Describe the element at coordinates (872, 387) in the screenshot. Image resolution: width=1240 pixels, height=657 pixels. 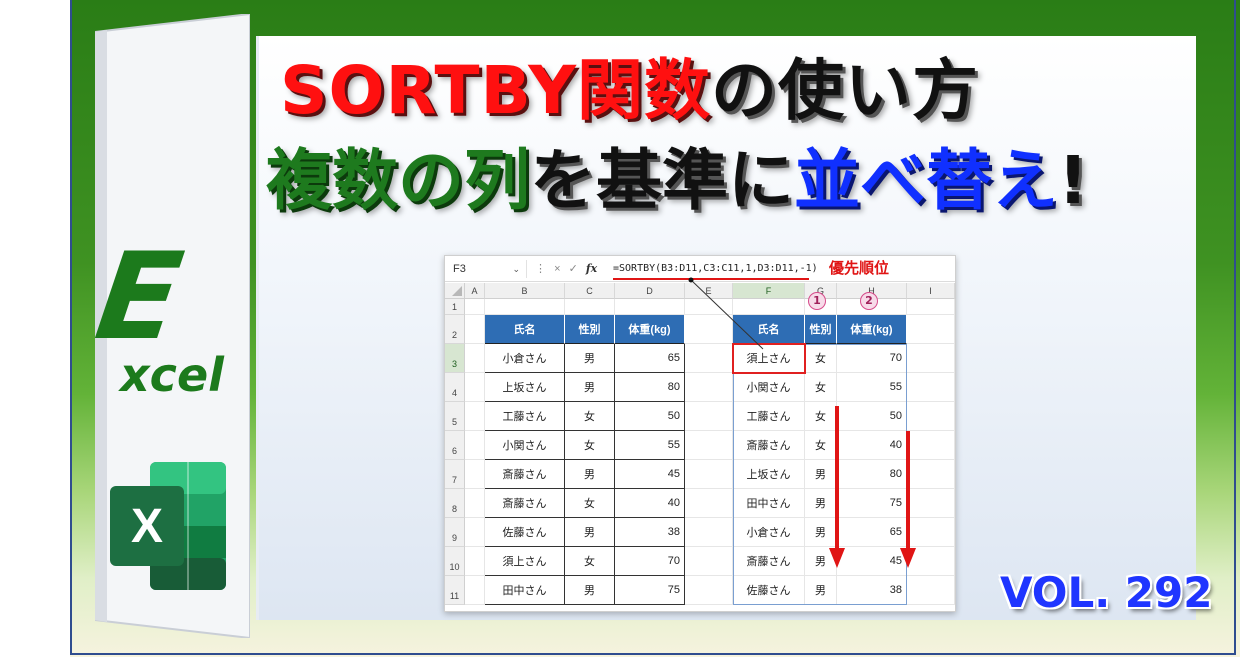
I see `sorted-table-cell: 55` at that location.